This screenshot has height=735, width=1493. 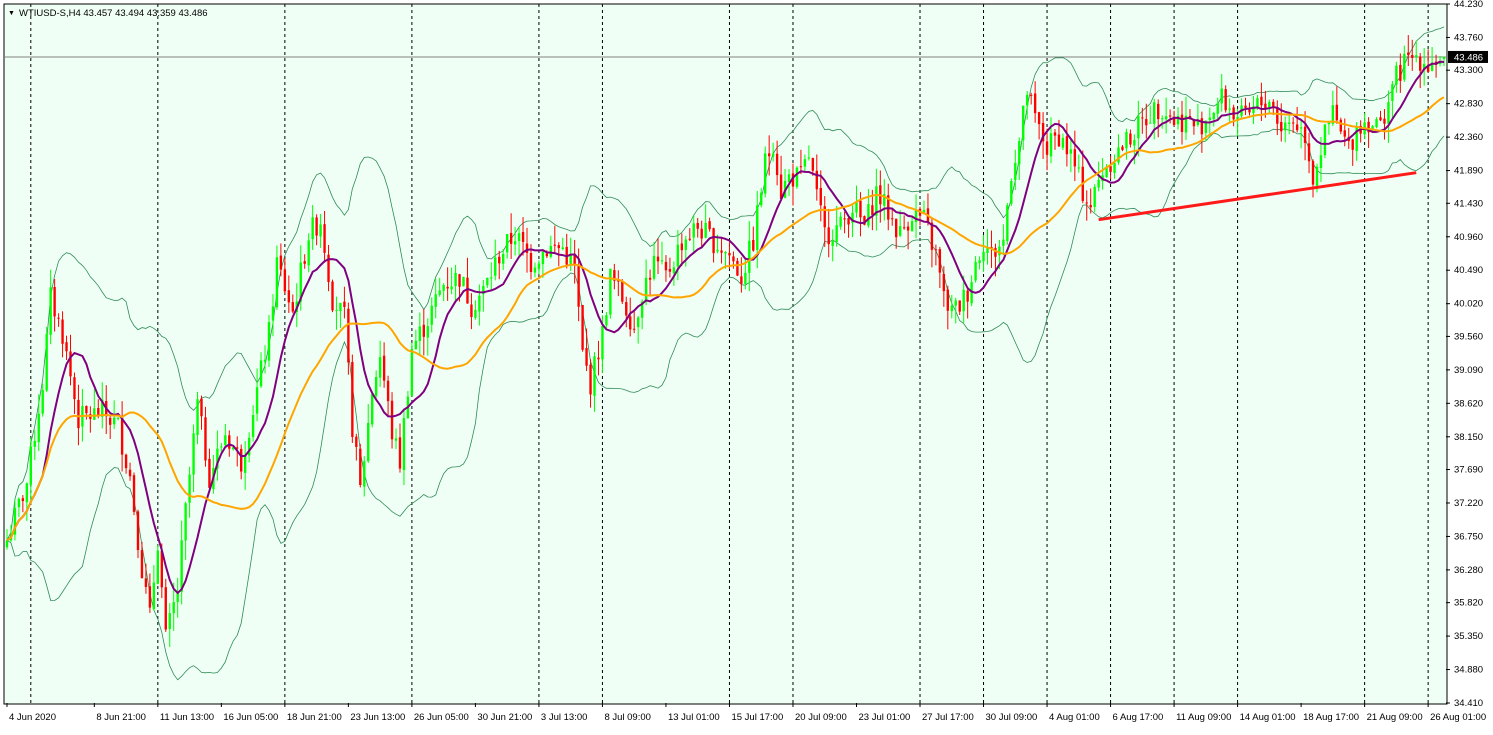 I want to click on y-tick-label: 43.760, so click(x=1468, y=37).